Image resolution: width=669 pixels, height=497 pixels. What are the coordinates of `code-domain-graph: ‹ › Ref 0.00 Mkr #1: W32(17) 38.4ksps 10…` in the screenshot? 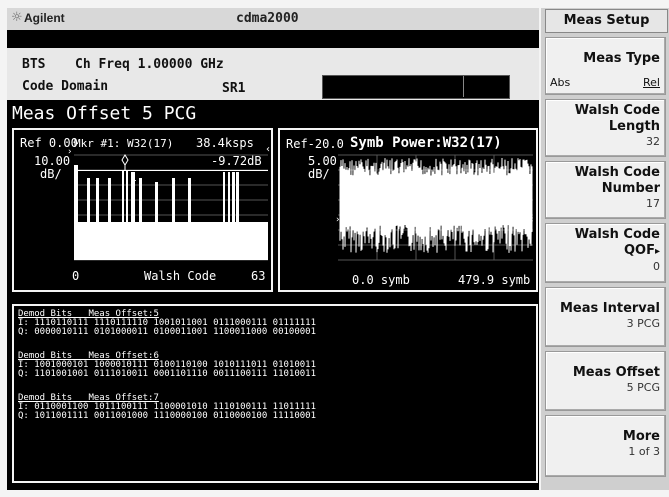 It's located at (142, 210).